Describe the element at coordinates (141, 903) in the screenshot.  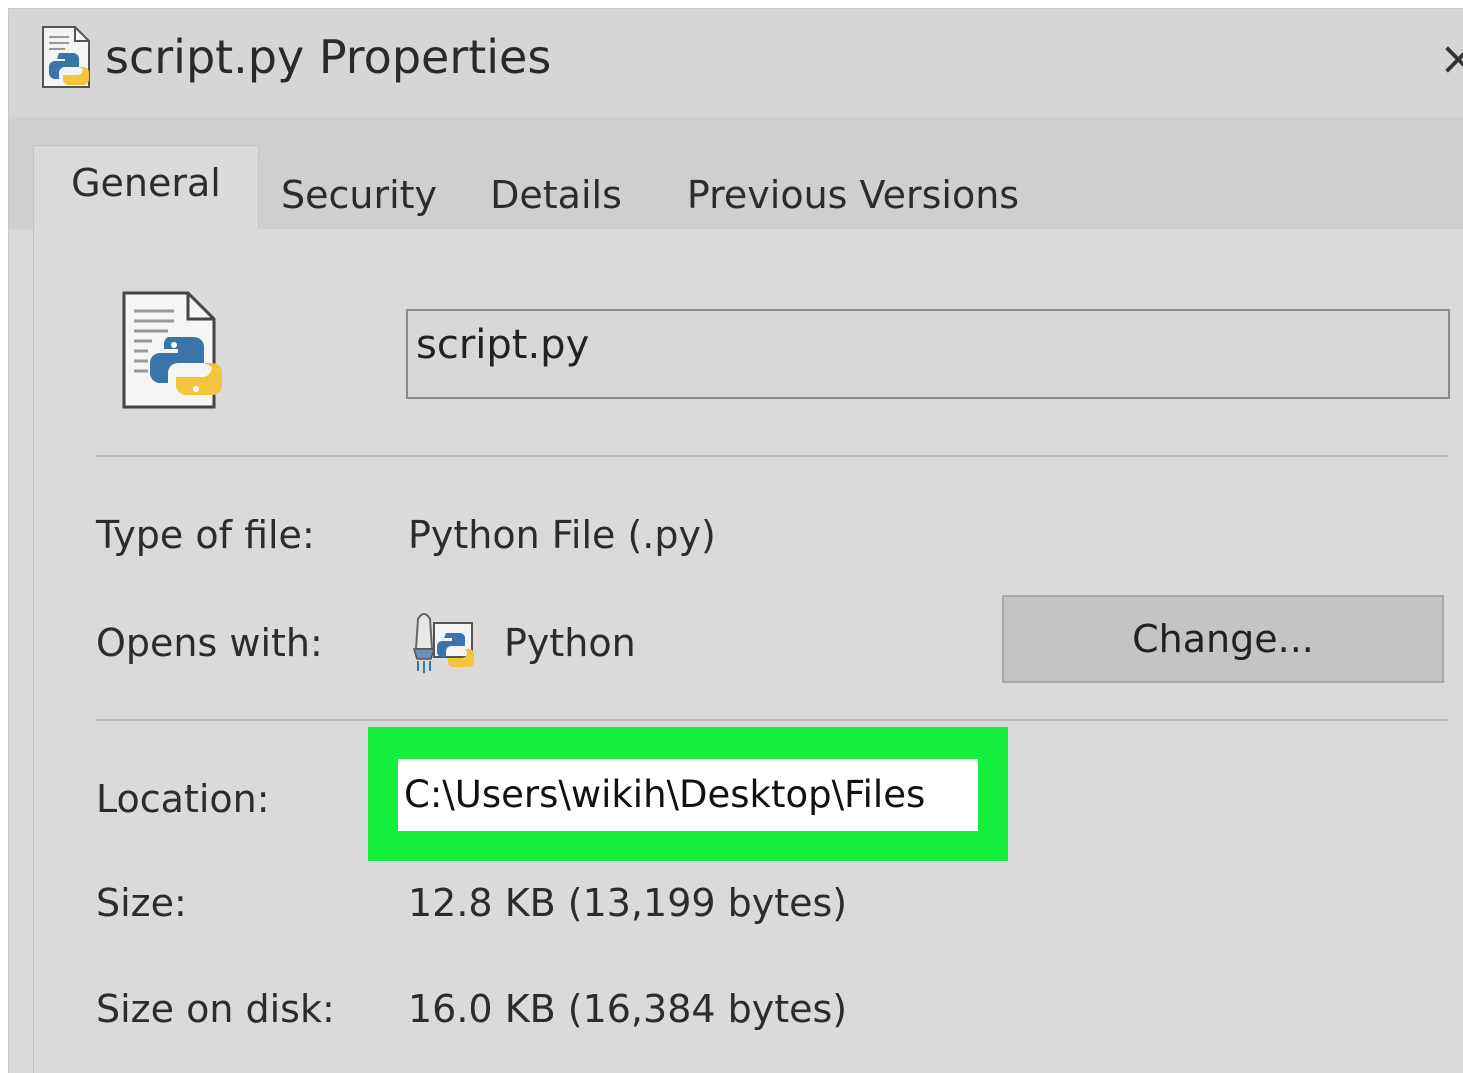
I see `size-label: Size:` at that location.